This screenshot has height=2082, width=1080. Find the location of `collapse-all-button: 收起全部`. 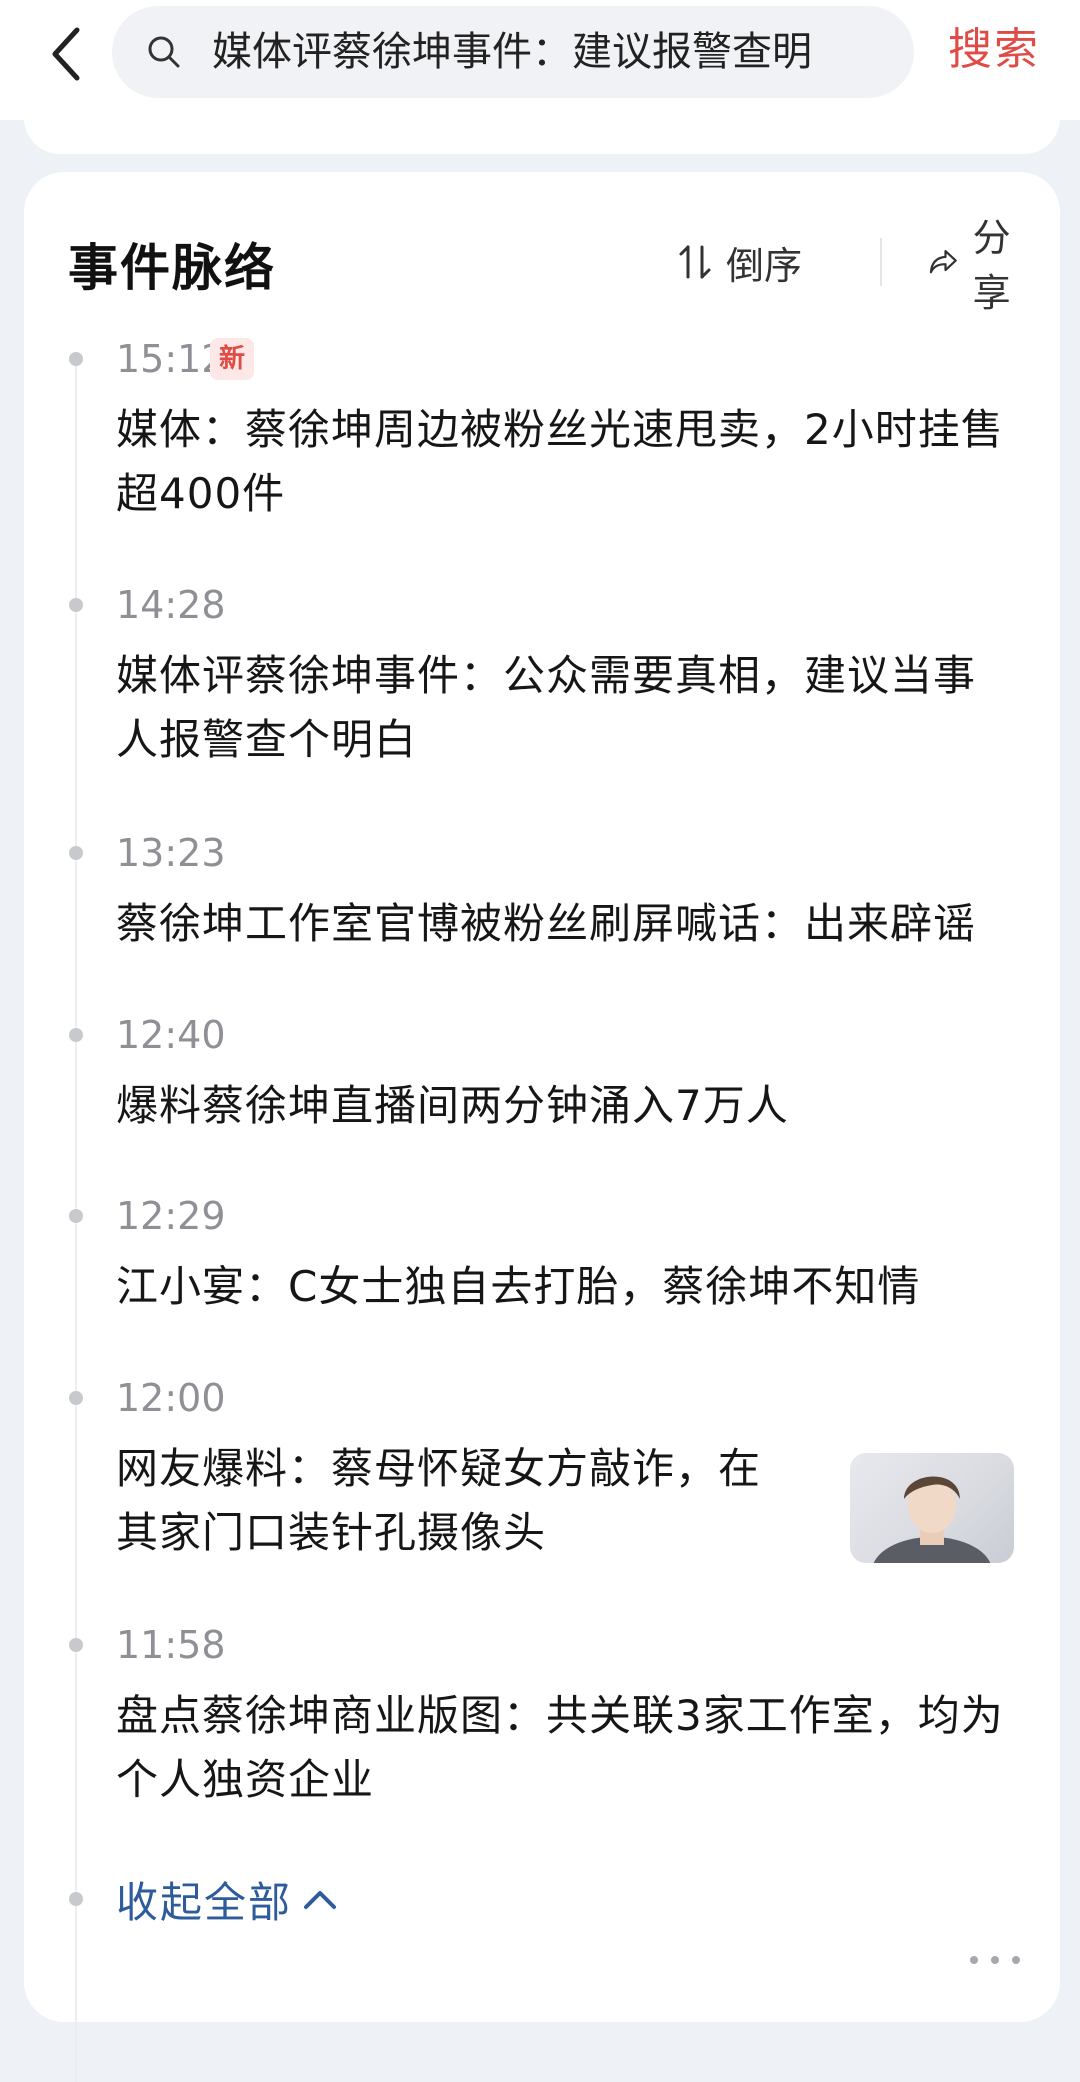

collapse-all-button: 收起全部 is located at coordinates (227, 1899).